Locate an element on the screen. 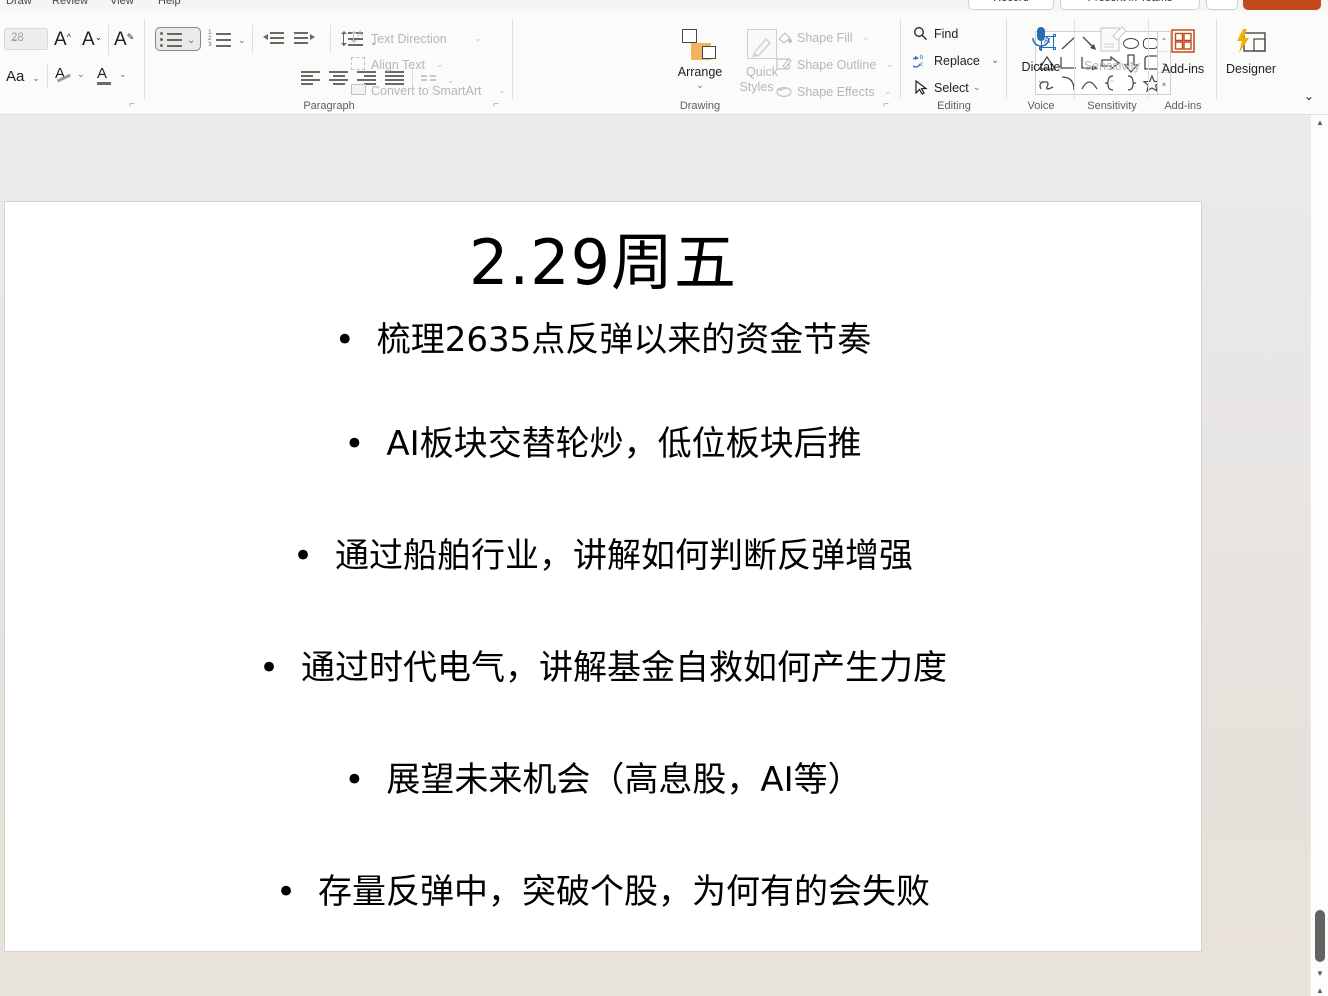 The height and width of the screenshot is (996, 1328). slide-bullet-2: • AI板块交替轮炒，低位板块后推 is located at coordinates (603, 440).